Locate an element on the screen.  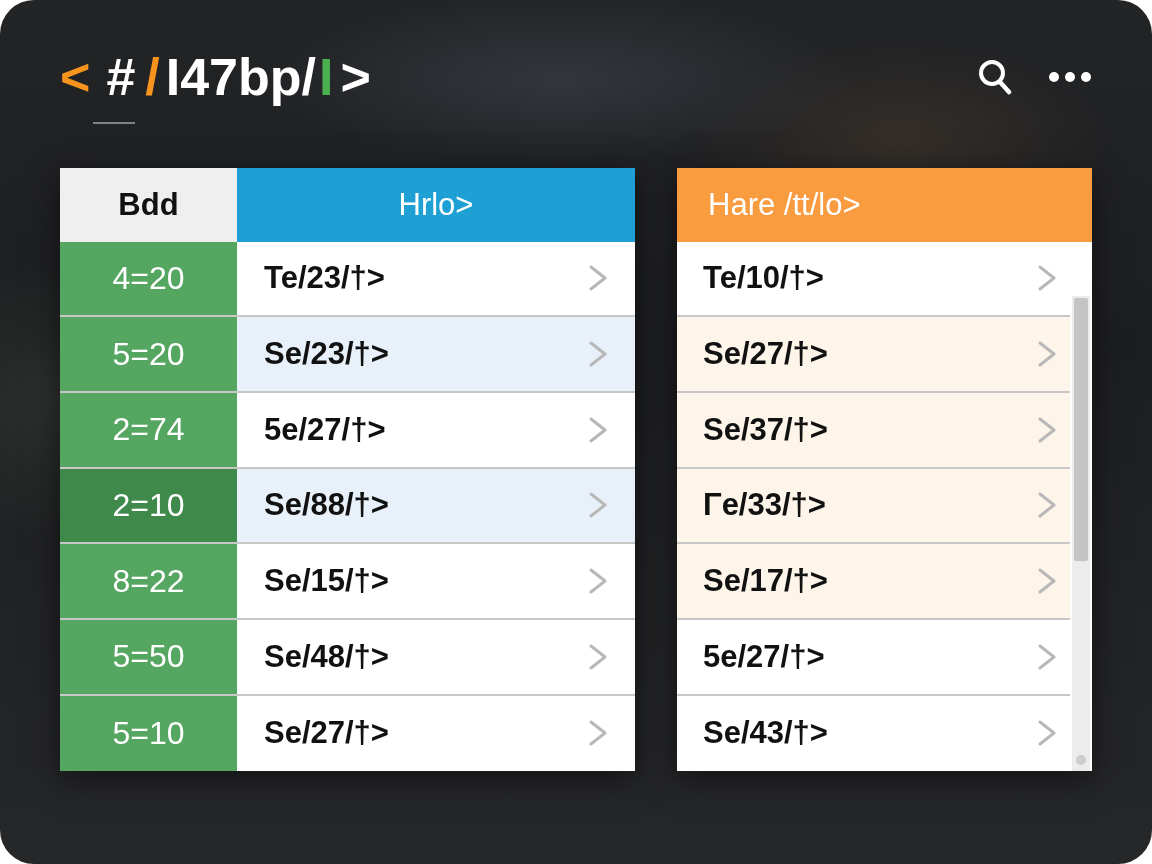
more-icon is located at coordinates (1070, 77).